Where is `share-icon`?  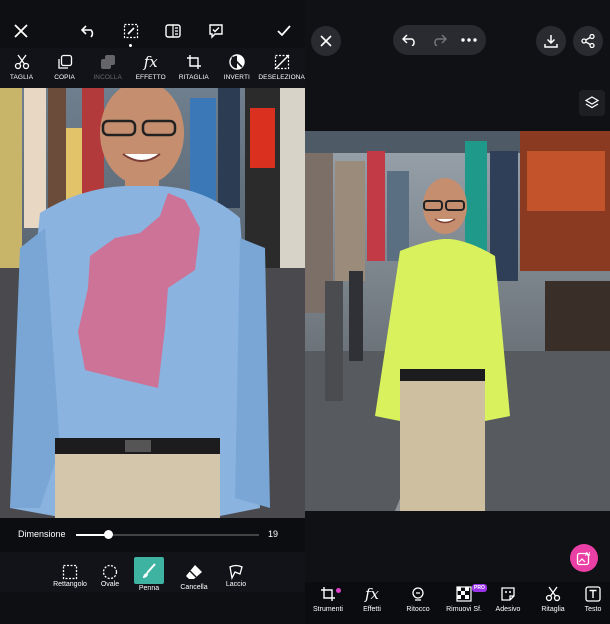 share-icon is located at coordinates (588, 41).